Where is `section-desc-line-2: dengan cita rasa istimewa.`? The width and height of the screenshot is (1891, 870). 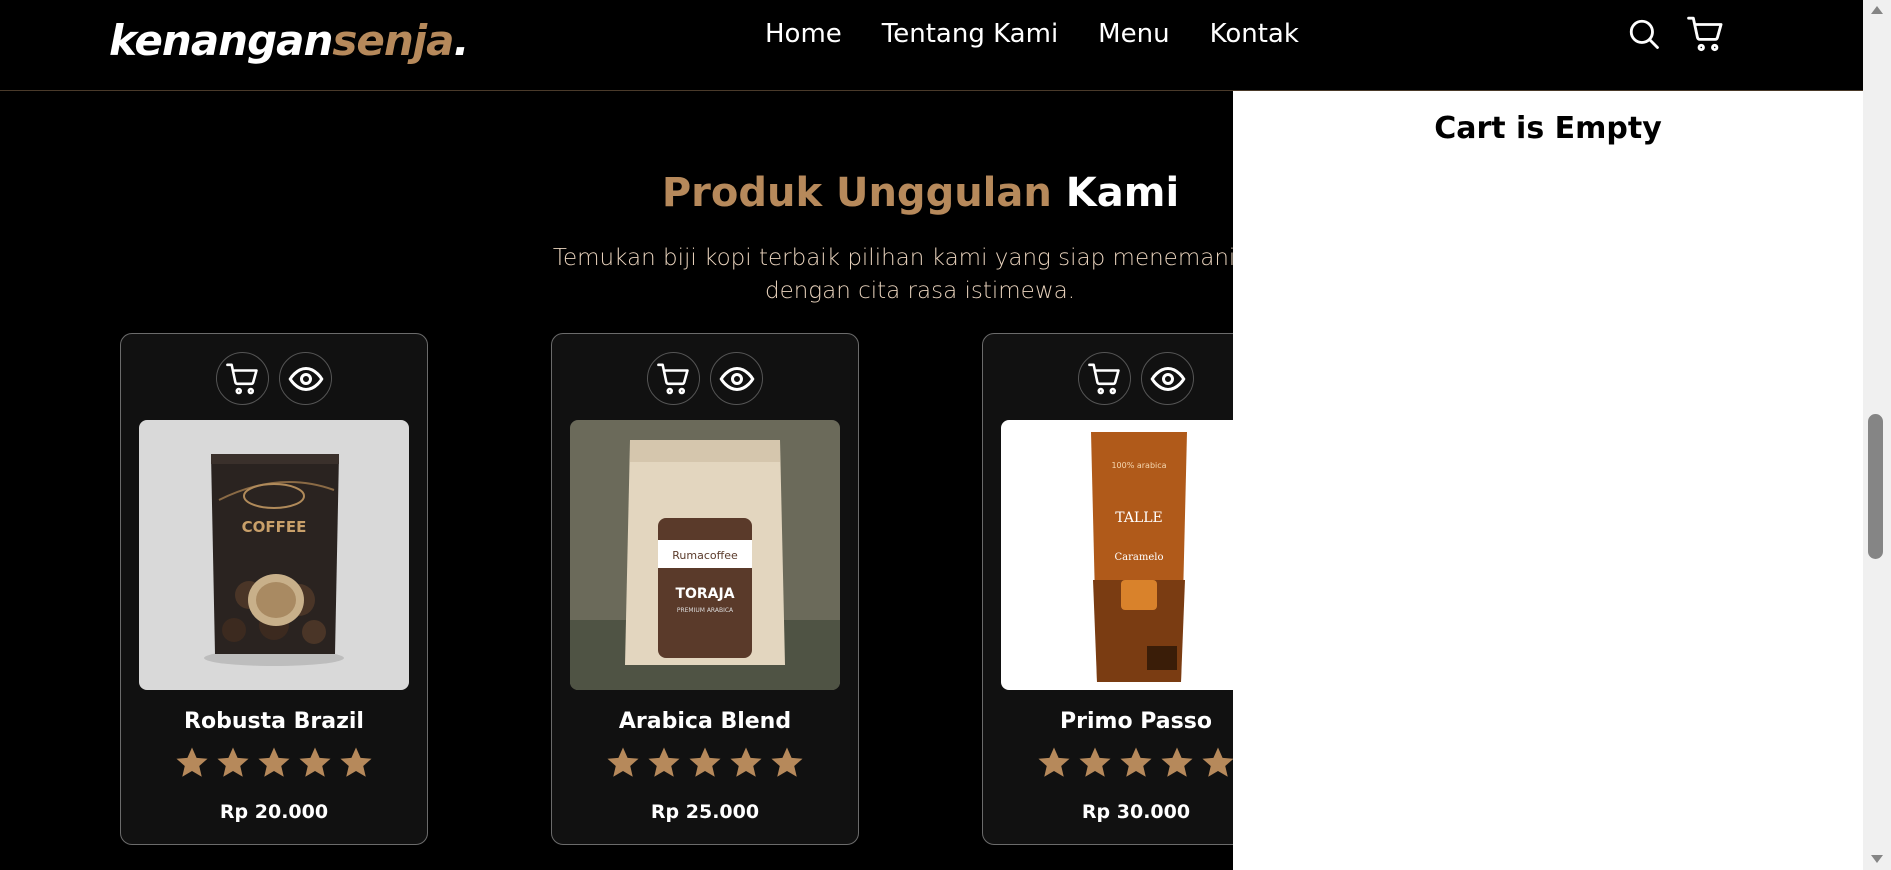
section-desc-line-2: dengan cita rasa istimewa. is located at coordinates (920, 291).